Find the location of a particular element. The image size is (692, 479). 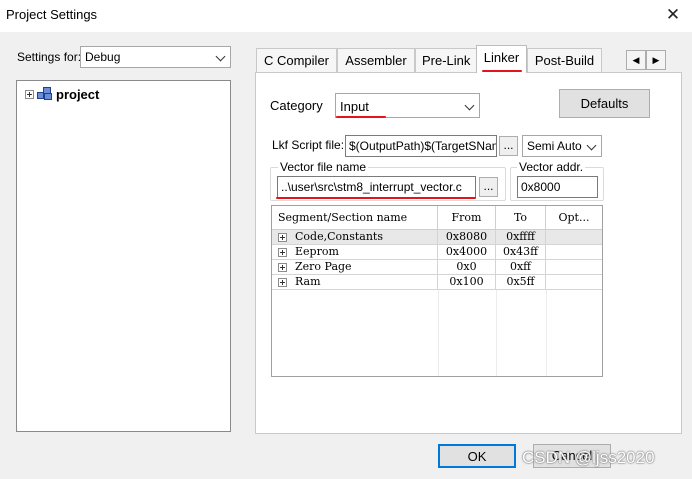

annotation-underline-category is located at coordinates (361, 117).